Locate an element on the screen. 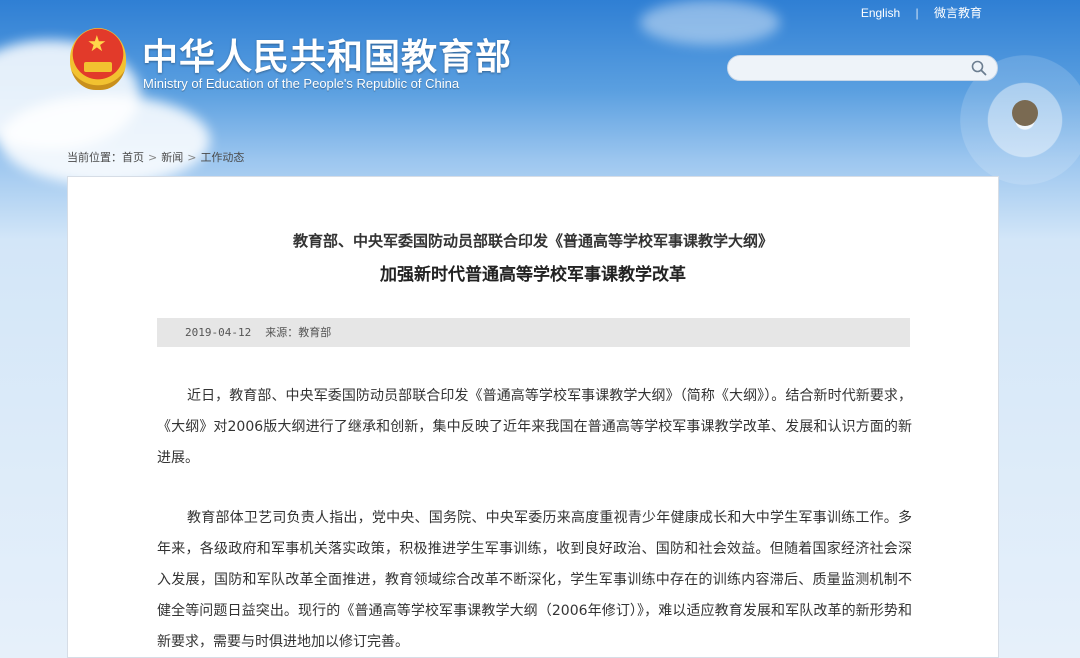 This screenshot has height=658, width=1080. dandelion-core-decoration is located at coordinates (1025, 113).